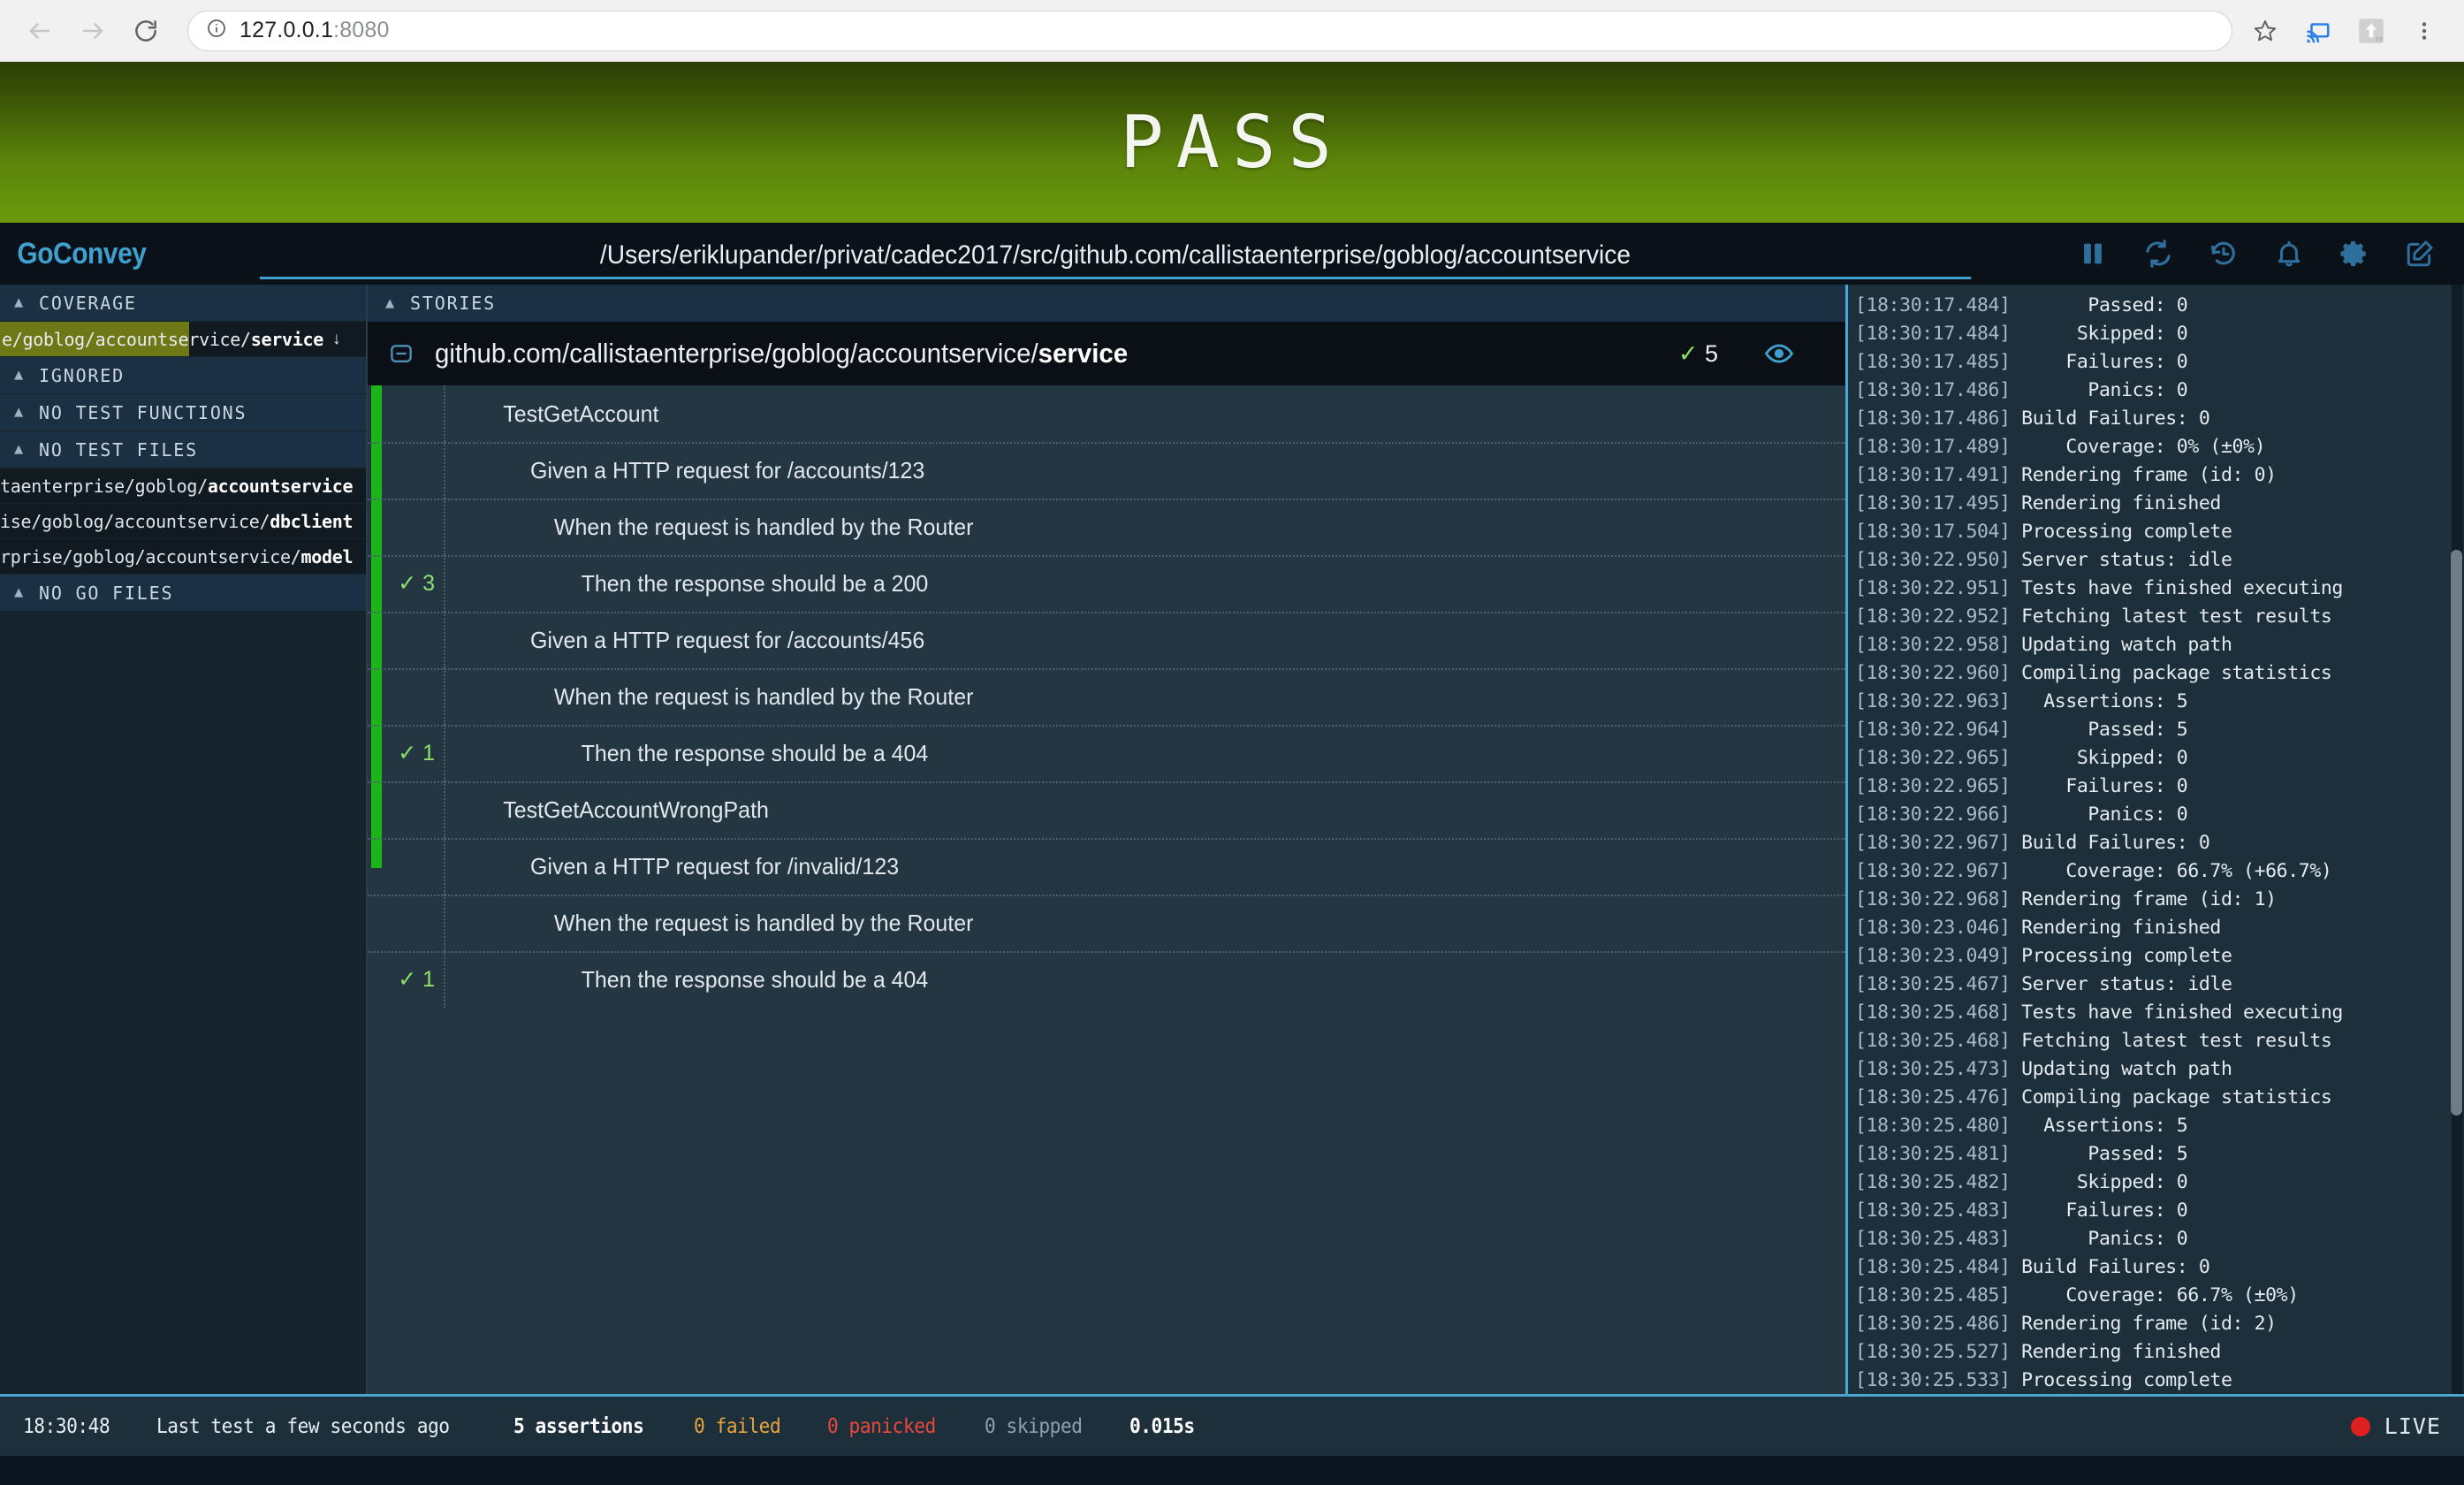 The height and width of the screenshot is (1485, 2464). I want to click on eye-icon, so click(1779, 354).